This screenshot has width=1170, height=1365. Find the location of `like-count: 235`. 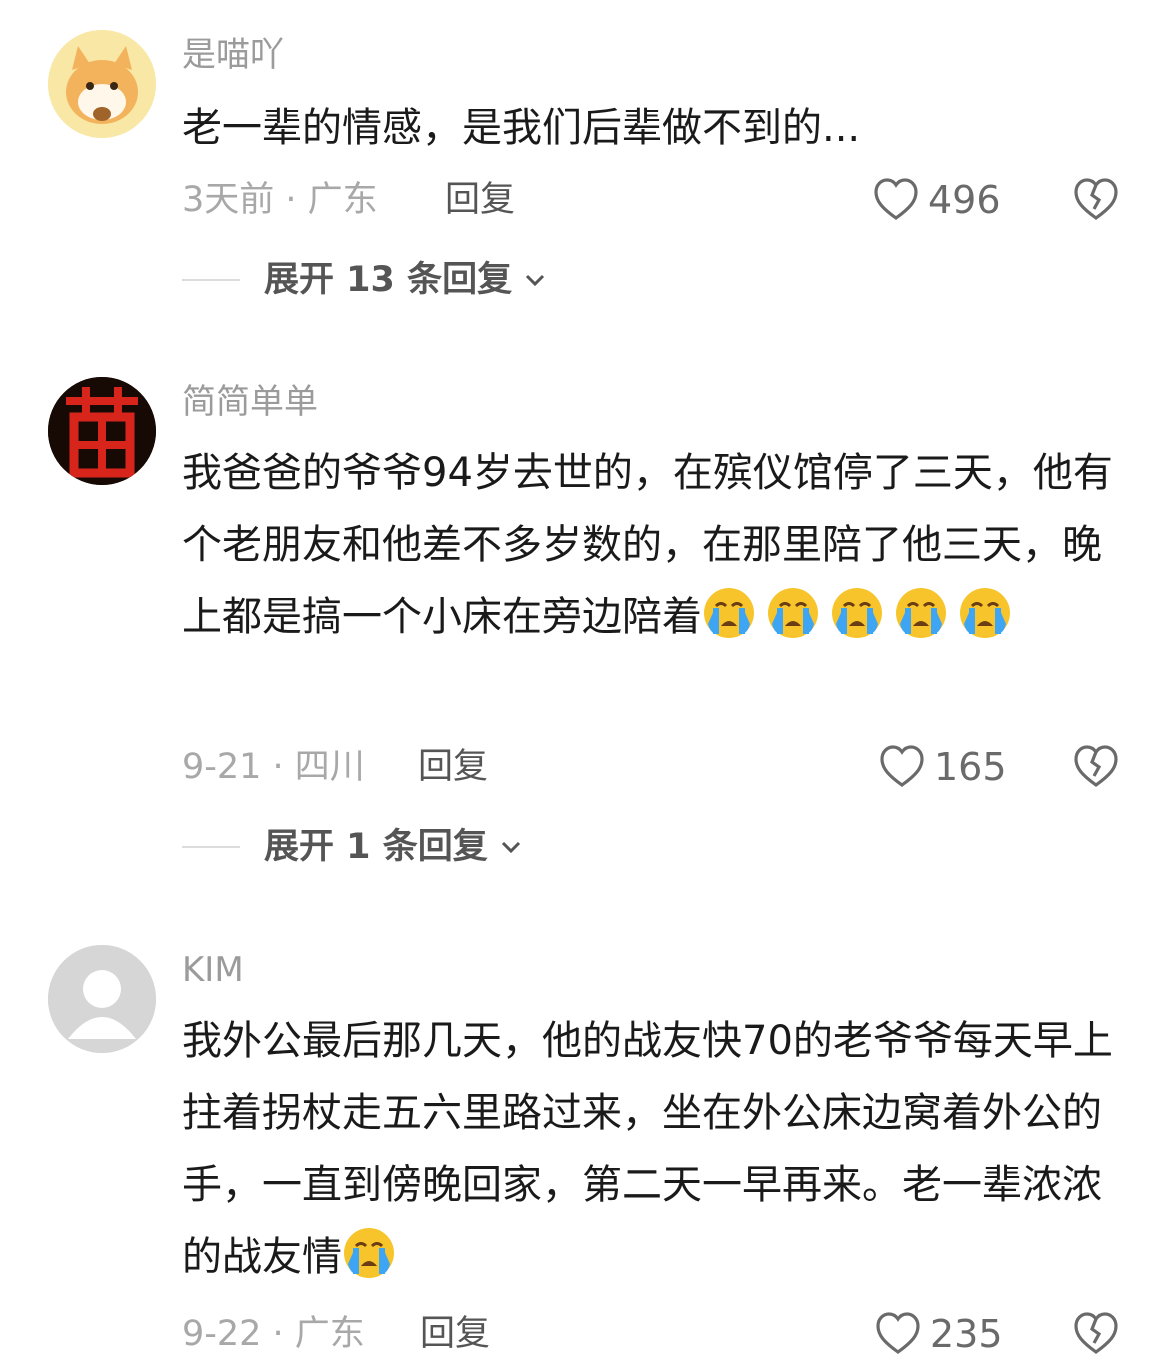

like-count: 235 is located at coordinates (966, 1334).